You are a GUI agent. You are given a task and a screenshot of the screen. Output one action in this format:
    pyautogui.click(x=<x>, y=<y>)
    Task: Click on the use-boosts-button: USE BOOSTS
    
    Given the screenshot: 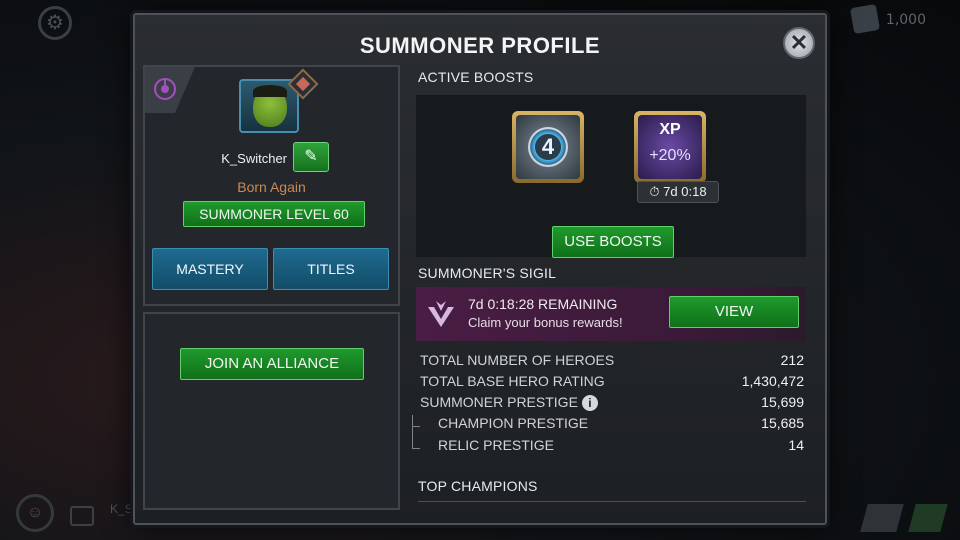 What is the action you would take?
    pyautogui.click(x=613, y=242)
    